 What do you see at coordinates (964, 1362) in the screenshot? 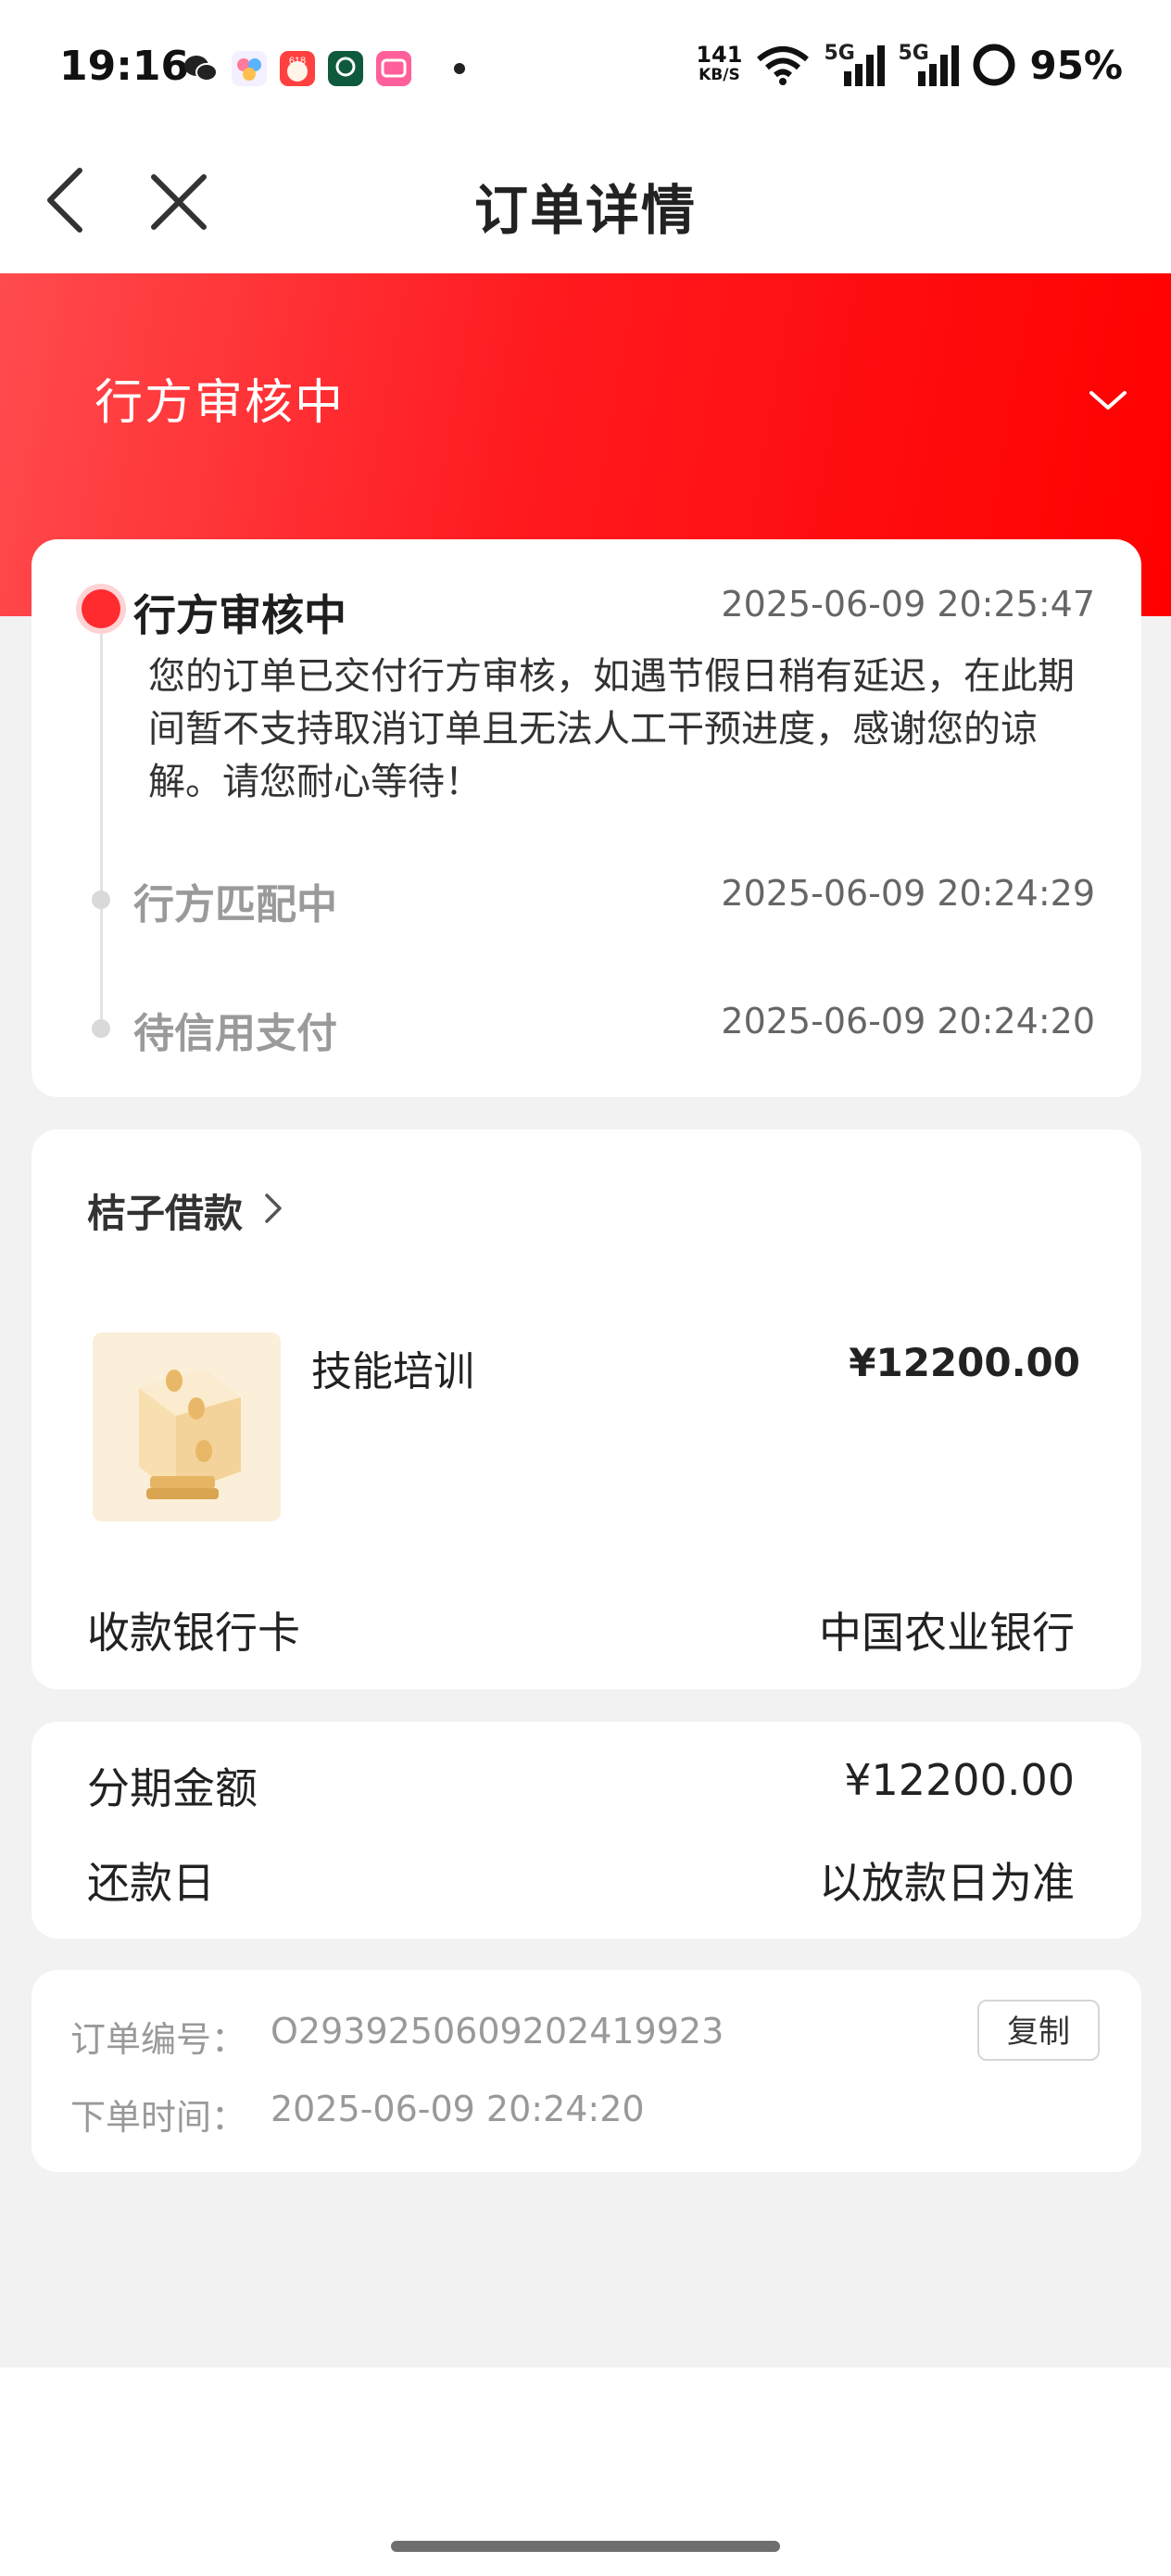
I see `product-price: ¥12200.00` at bounding box center [964, 1362].